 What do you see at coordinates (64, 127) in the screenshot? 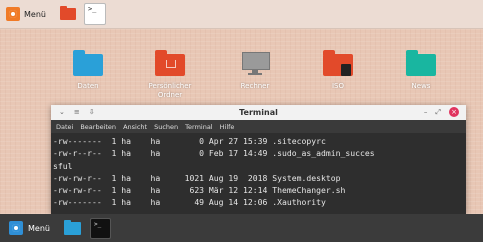
I see `menu-datei: Datei` at bounding box center [64, 127].